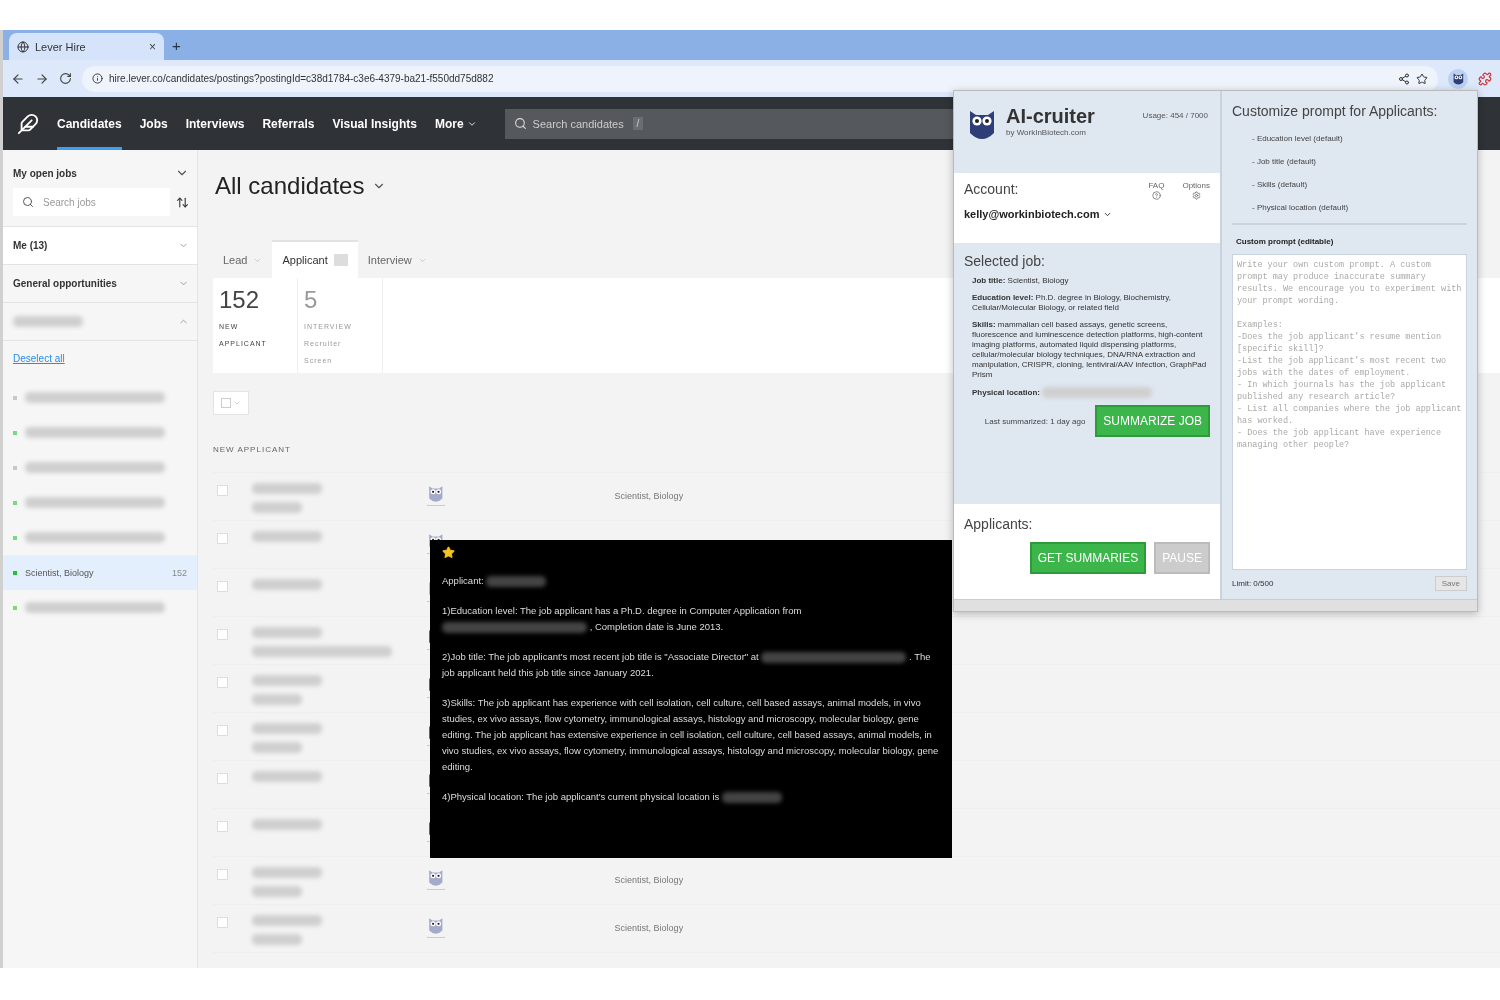 Image resolution: width=1500 pixels, height=1000 pixels. What do you see at coordinates (1196, 195) in the screenshot?
I see `settings-icon` at bounding box center [1196, 195].